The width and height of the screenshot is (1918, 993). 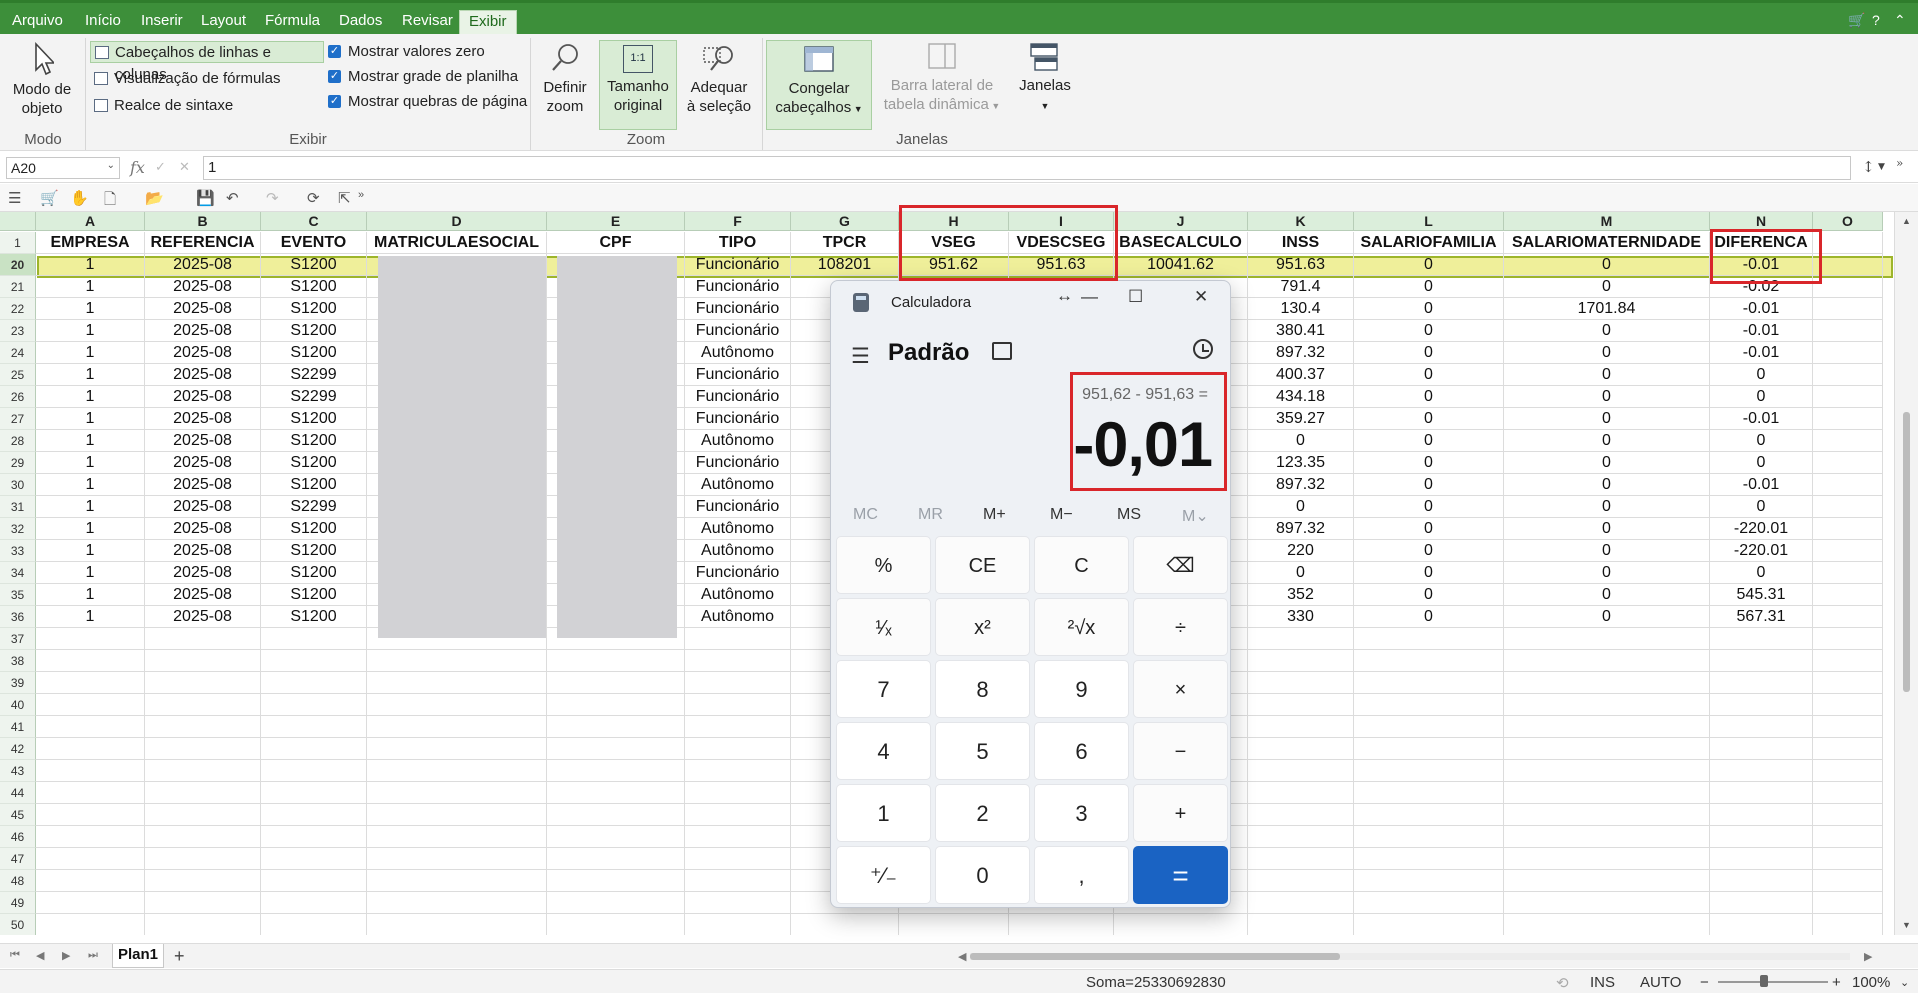 I want to click on expand-formula-icon: ↕, so click(x=1868, y=167).